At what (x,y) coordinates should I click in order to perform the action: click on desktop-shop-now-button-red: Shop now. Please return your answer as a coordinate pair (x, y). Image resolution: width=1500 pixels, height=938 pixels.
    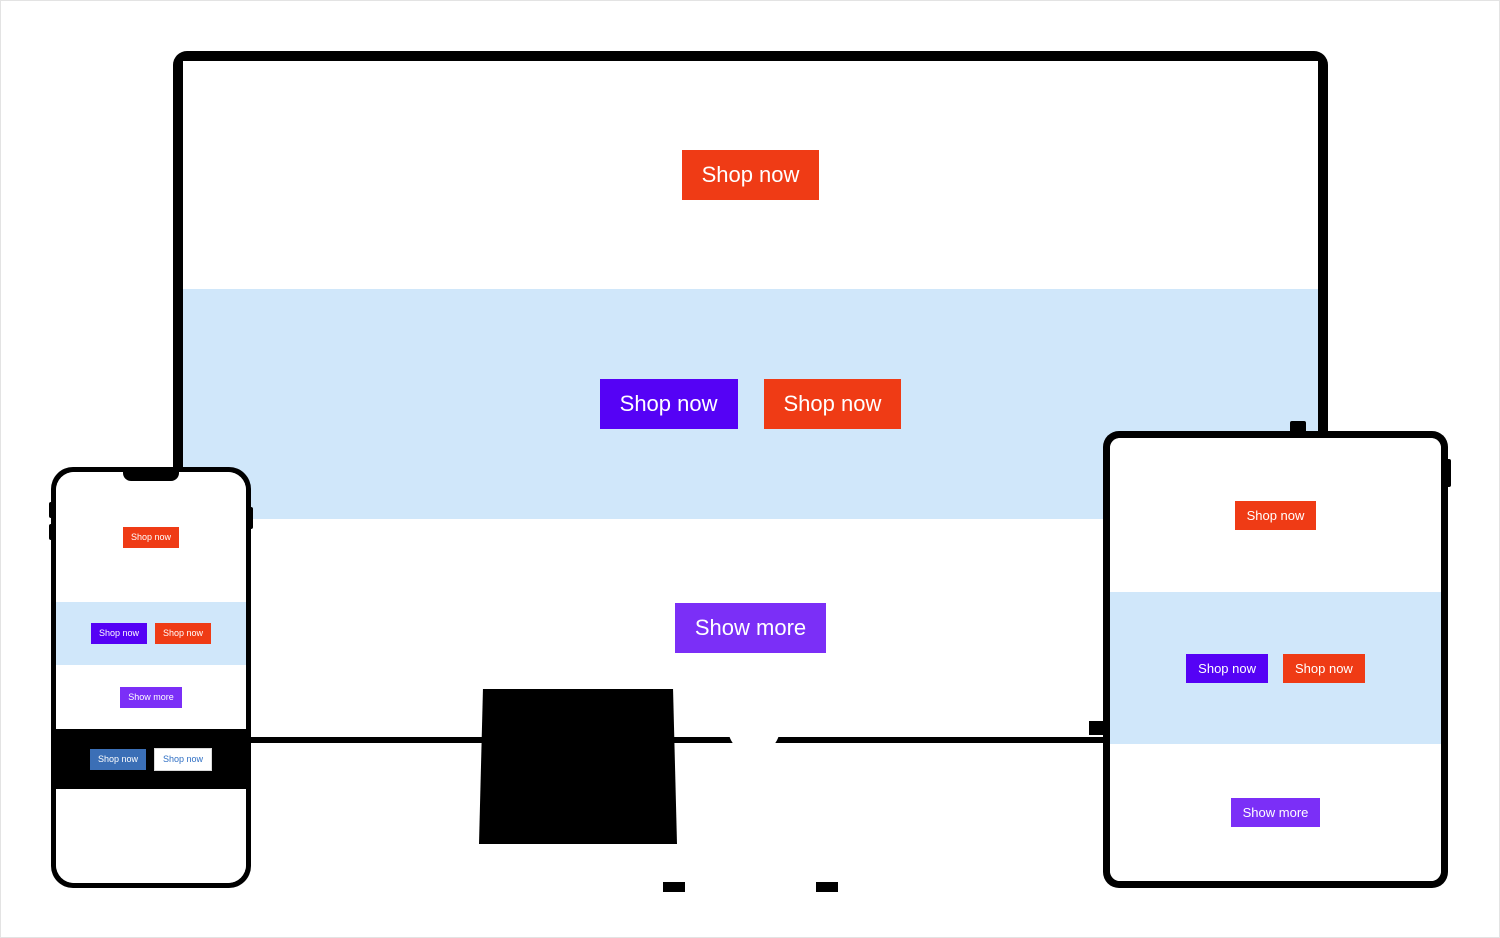
    Looking at the image, I should click on (832, 404).